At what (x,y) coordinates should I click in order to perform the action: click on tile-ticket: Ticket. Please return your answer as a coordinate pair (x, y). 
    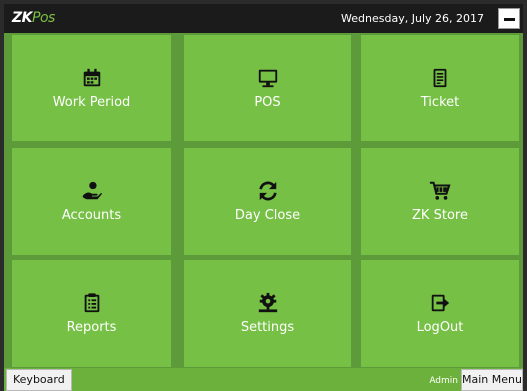
    Looking at the image, I should click on (440, 88).